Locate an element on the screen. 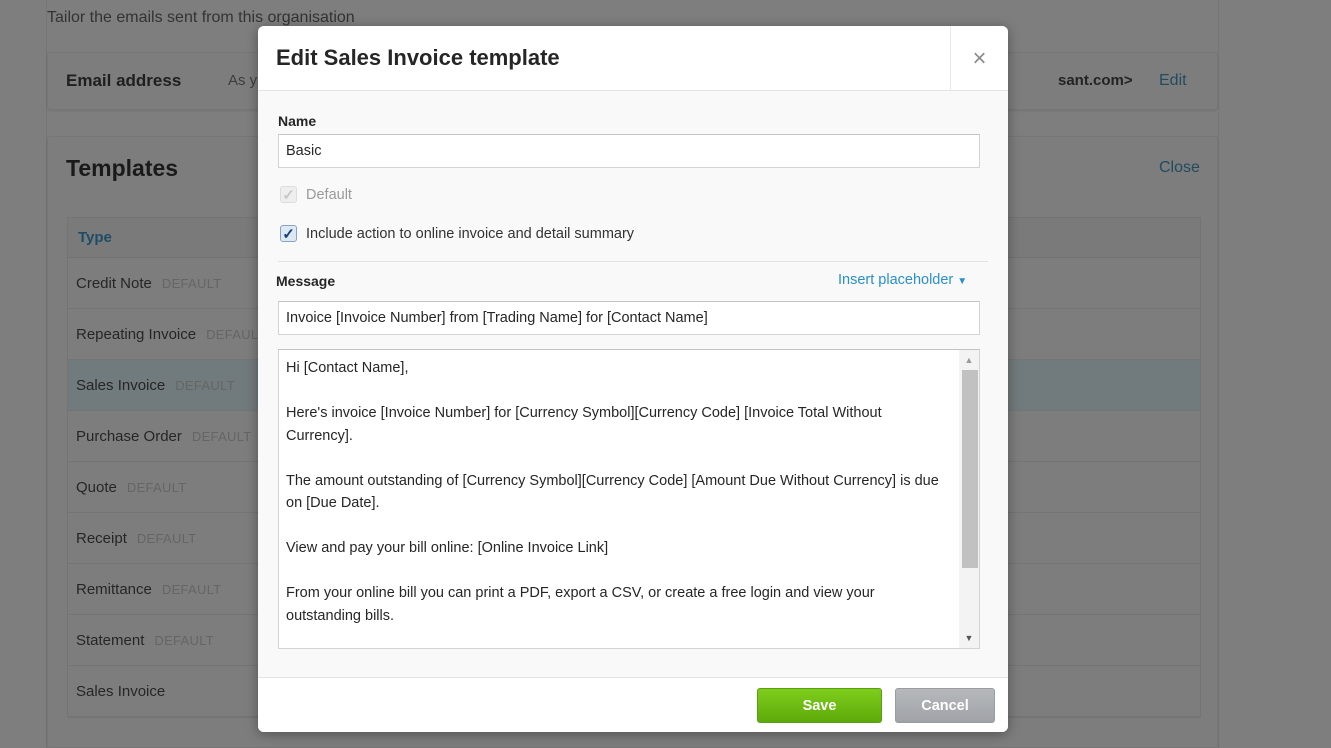 This screenshot has width=1331, height=748. template-type-cell: Sales Invoice is located at coordinates (125, 691).